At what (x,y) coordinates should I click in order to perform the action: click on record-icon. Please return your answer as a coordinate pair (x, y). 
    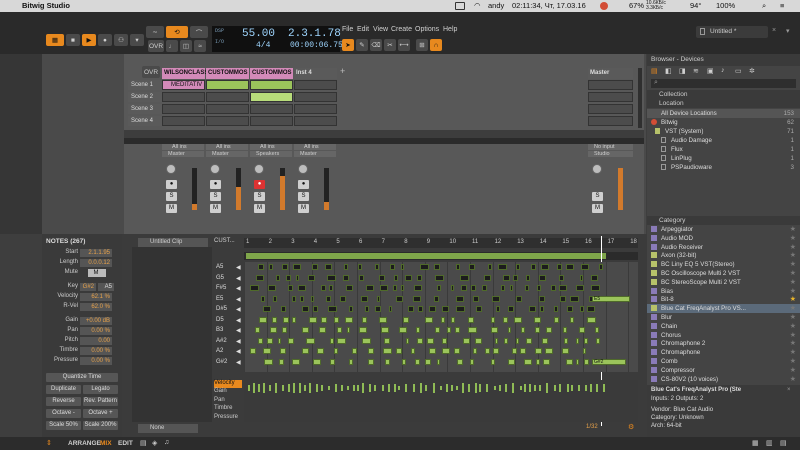
    Looking at the image, I should click on (604, 6).